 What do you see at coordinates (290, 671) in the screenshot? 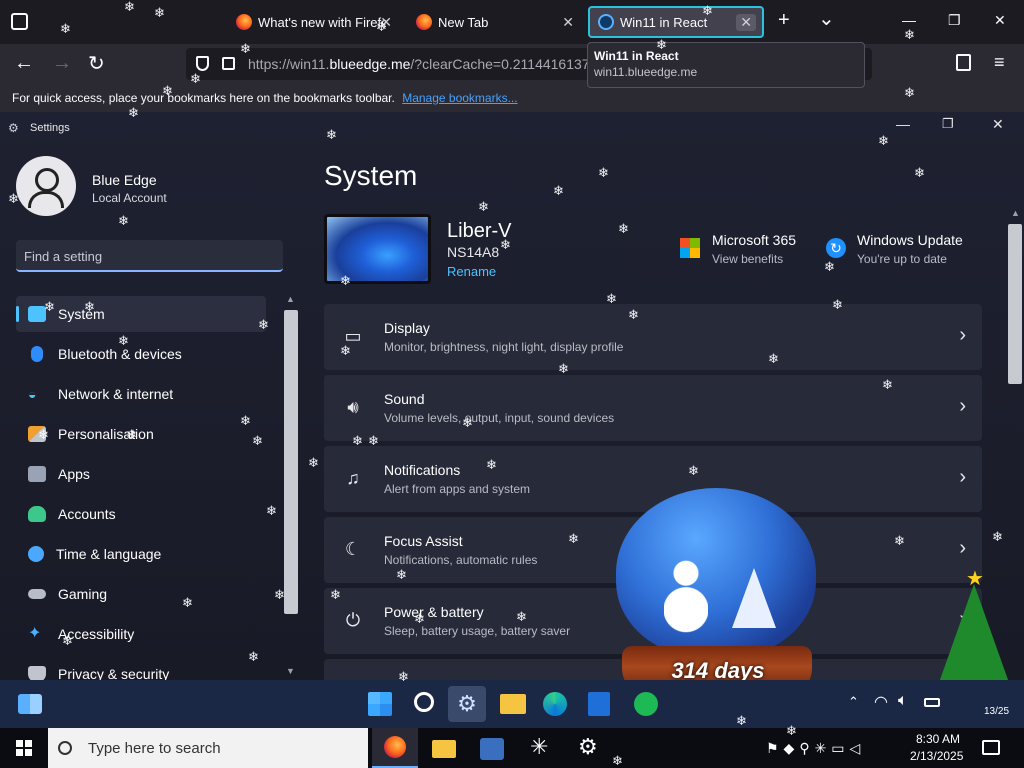
I see `sidebar-scroll-down-icon: ▼` at bounding box center [290, 671].